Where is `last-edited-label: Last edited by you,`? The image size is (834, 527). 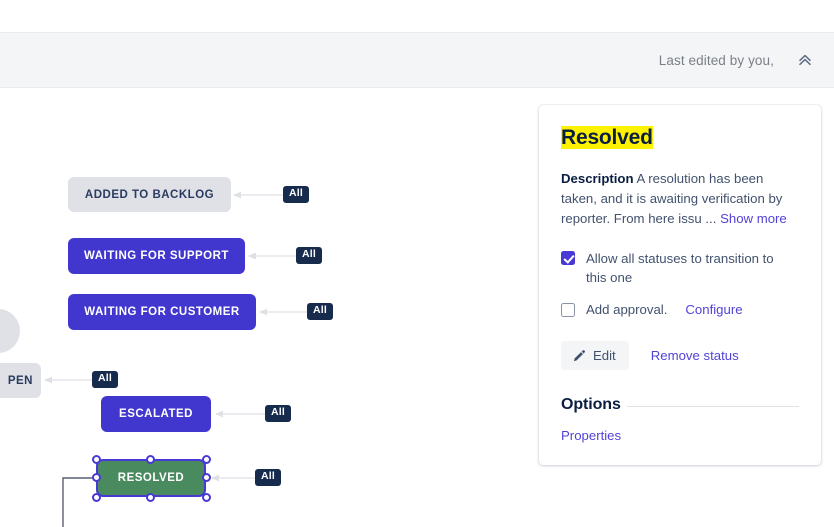 last-edited-label: Last edited by you, is located at coordinates (716, 60).